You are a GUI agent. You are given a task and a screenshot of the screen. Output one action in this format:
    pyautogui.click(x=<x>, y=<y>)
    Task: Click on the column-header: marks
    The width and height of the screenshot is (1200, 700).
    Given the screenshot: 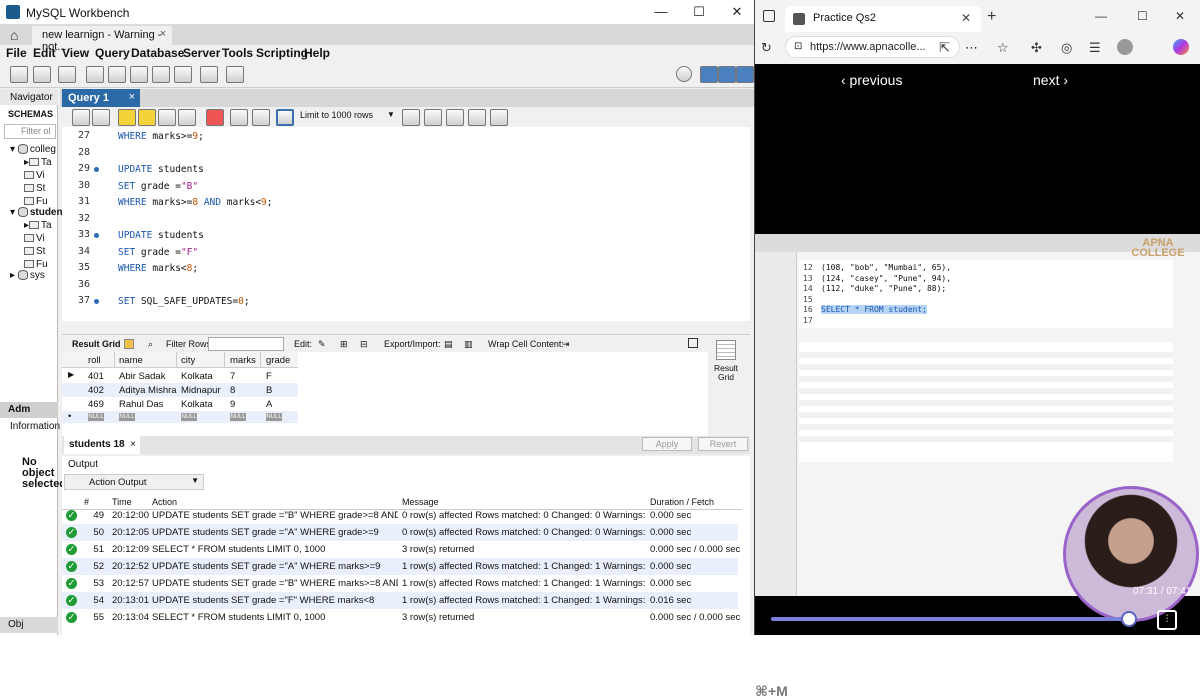 What is the action you would take?
    pyautogui.click(x=243, y=360)
    